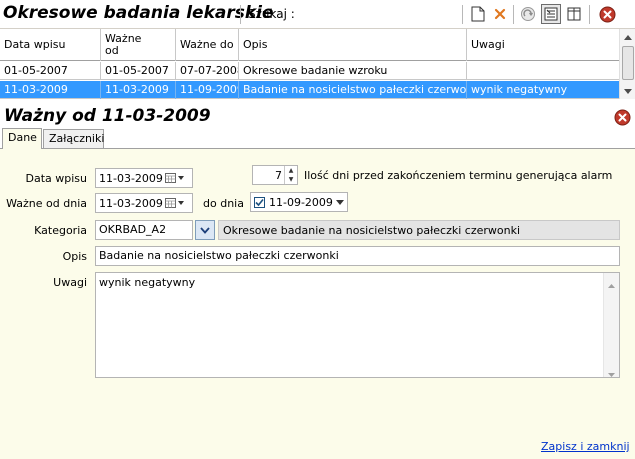 This screenshot has width=635, height=459. I want to click on new-document-icon, so click(478, 14).